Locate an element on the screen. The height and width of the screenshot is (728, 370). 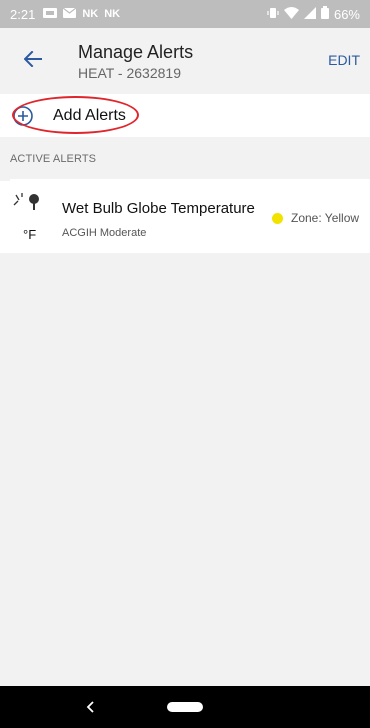
header-titles: Manage Alerts HEAT - 2632819 is located at coordinates (135, 61).